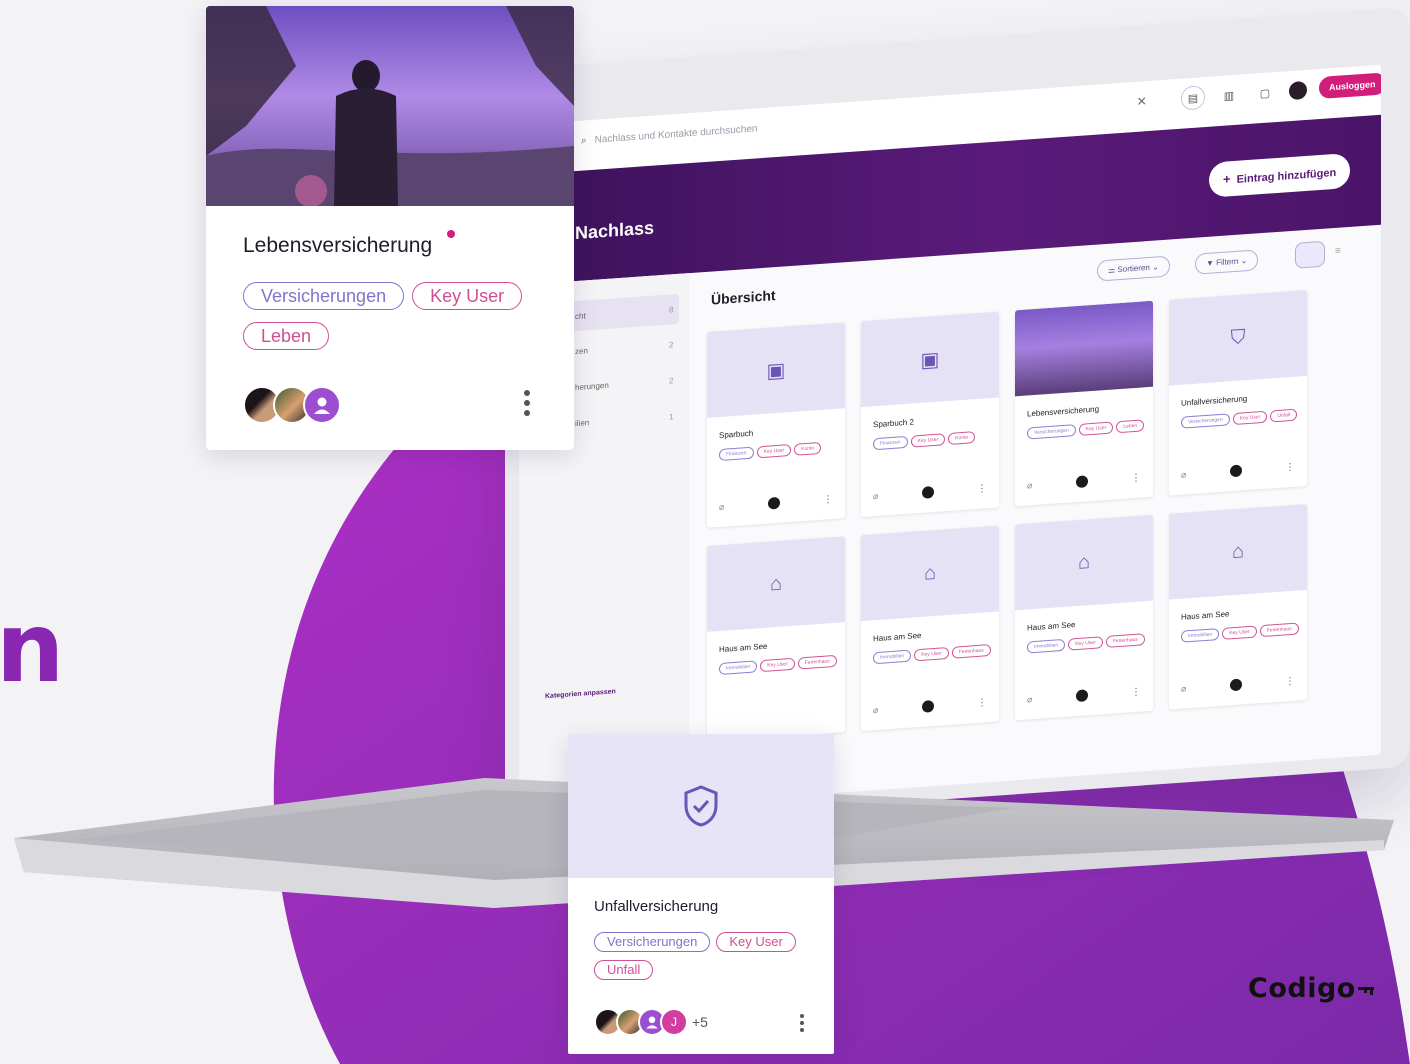  Describe the element at coordinates (1229, 96) in the screenshot. I see `archive-icon: ▥` at that location.